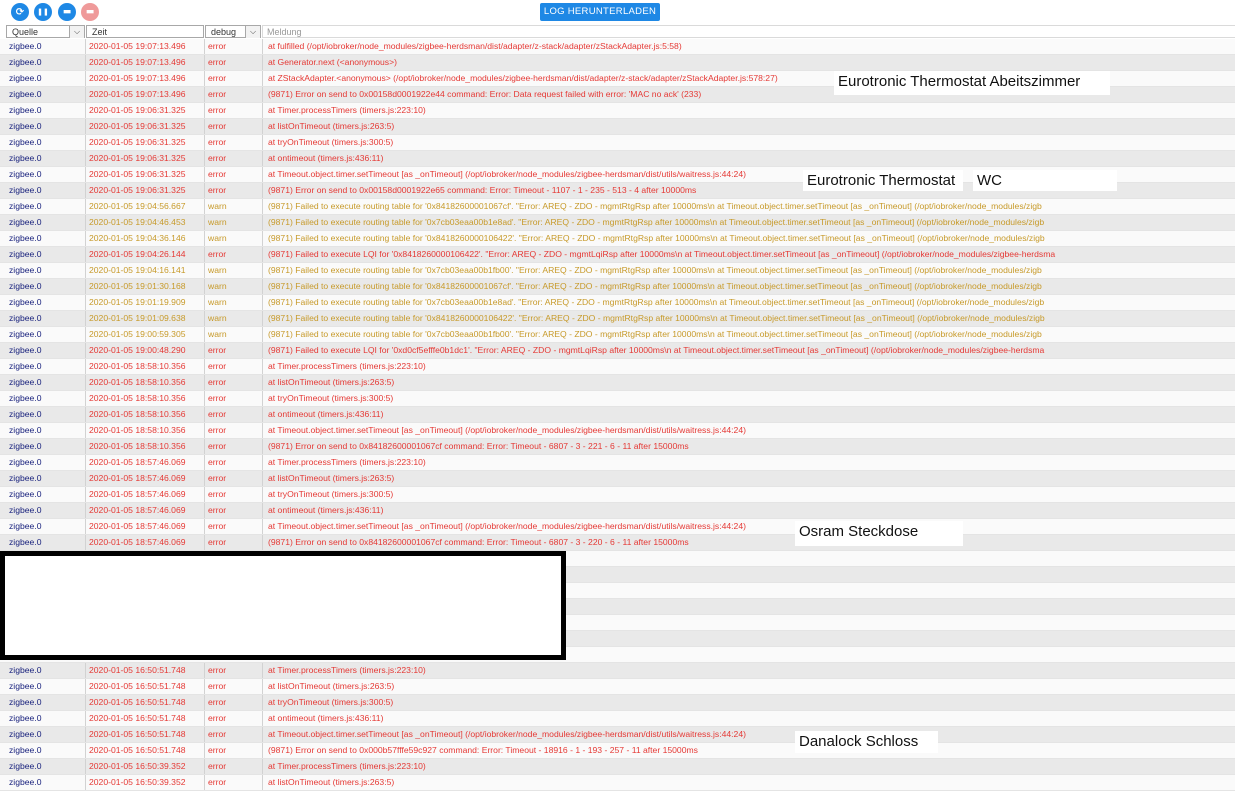 The width and height of the screenshot is (1235, 794). What do you see at coordinates (879, 533) in the screenshot?
I see `annotation-note: Osram Steckdose` at bounding box center [879, 533].